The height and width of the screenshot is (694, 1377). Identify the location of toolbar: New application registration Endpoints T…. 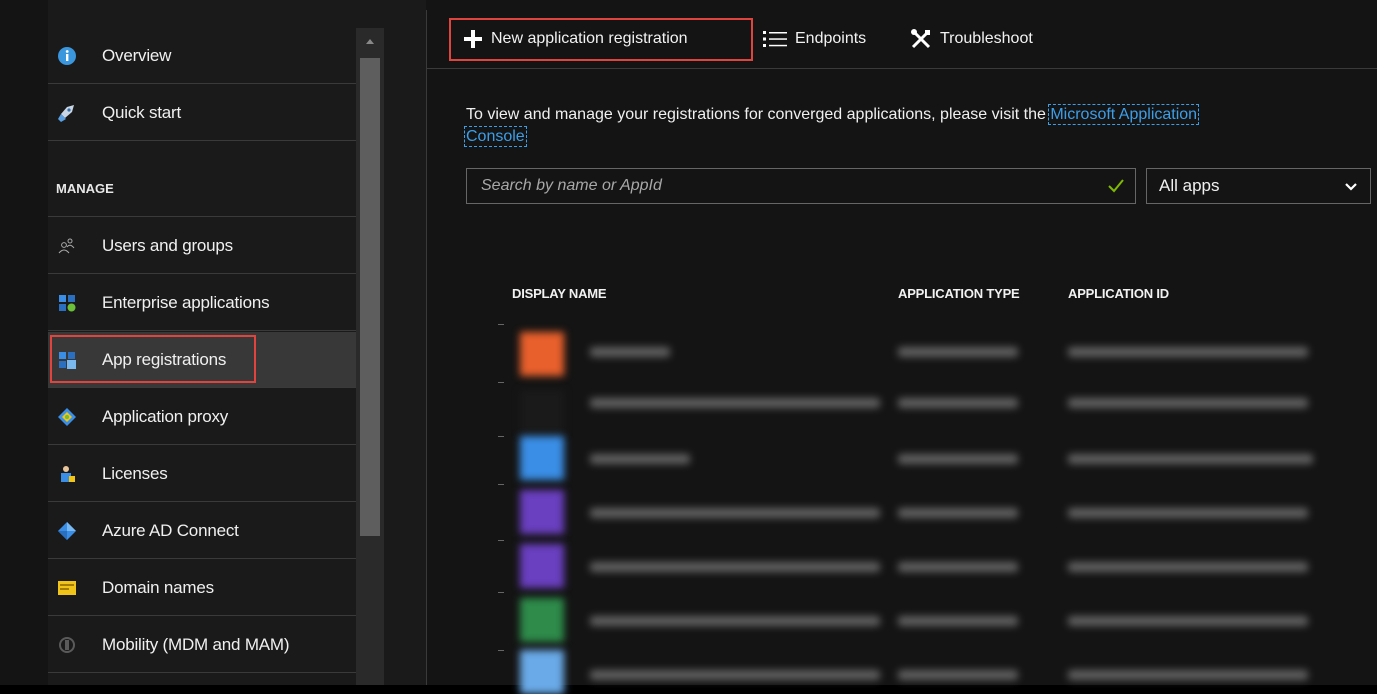
(902, 34).